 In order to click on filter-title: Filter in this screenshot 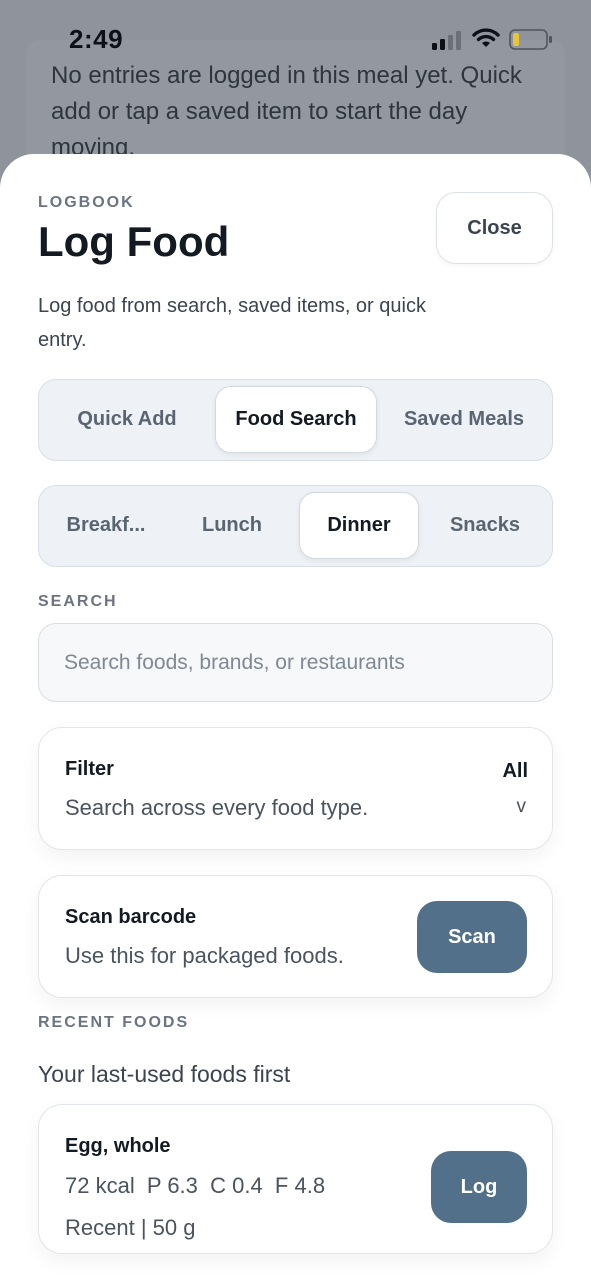, I will do `click(89, 769)`.